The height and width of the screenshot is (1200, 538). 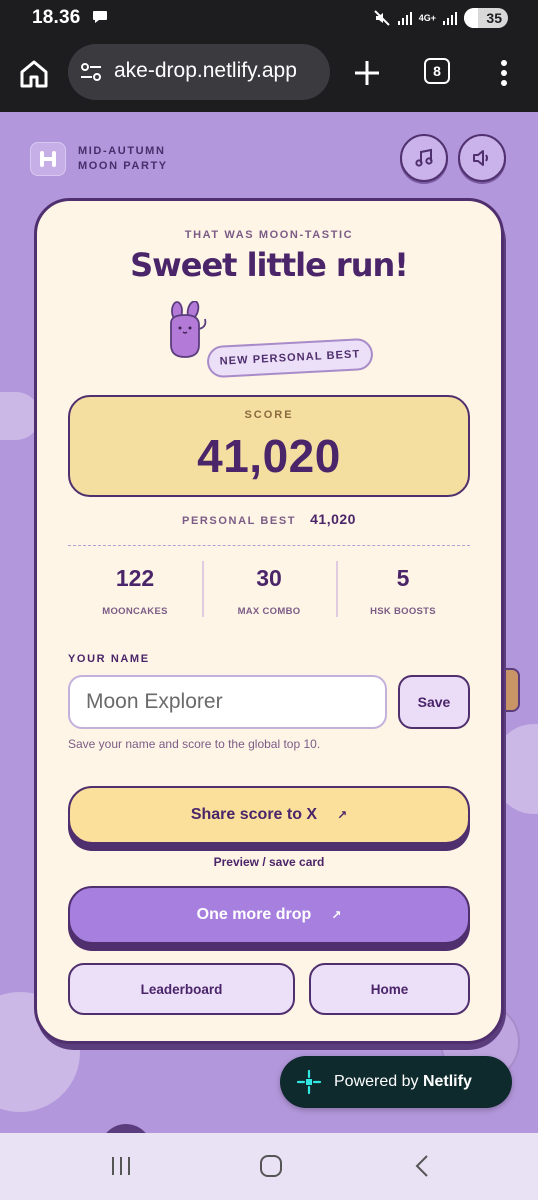 I want to click on status-bar: 18.36 4G+ 35, so click(x=269, y=19).